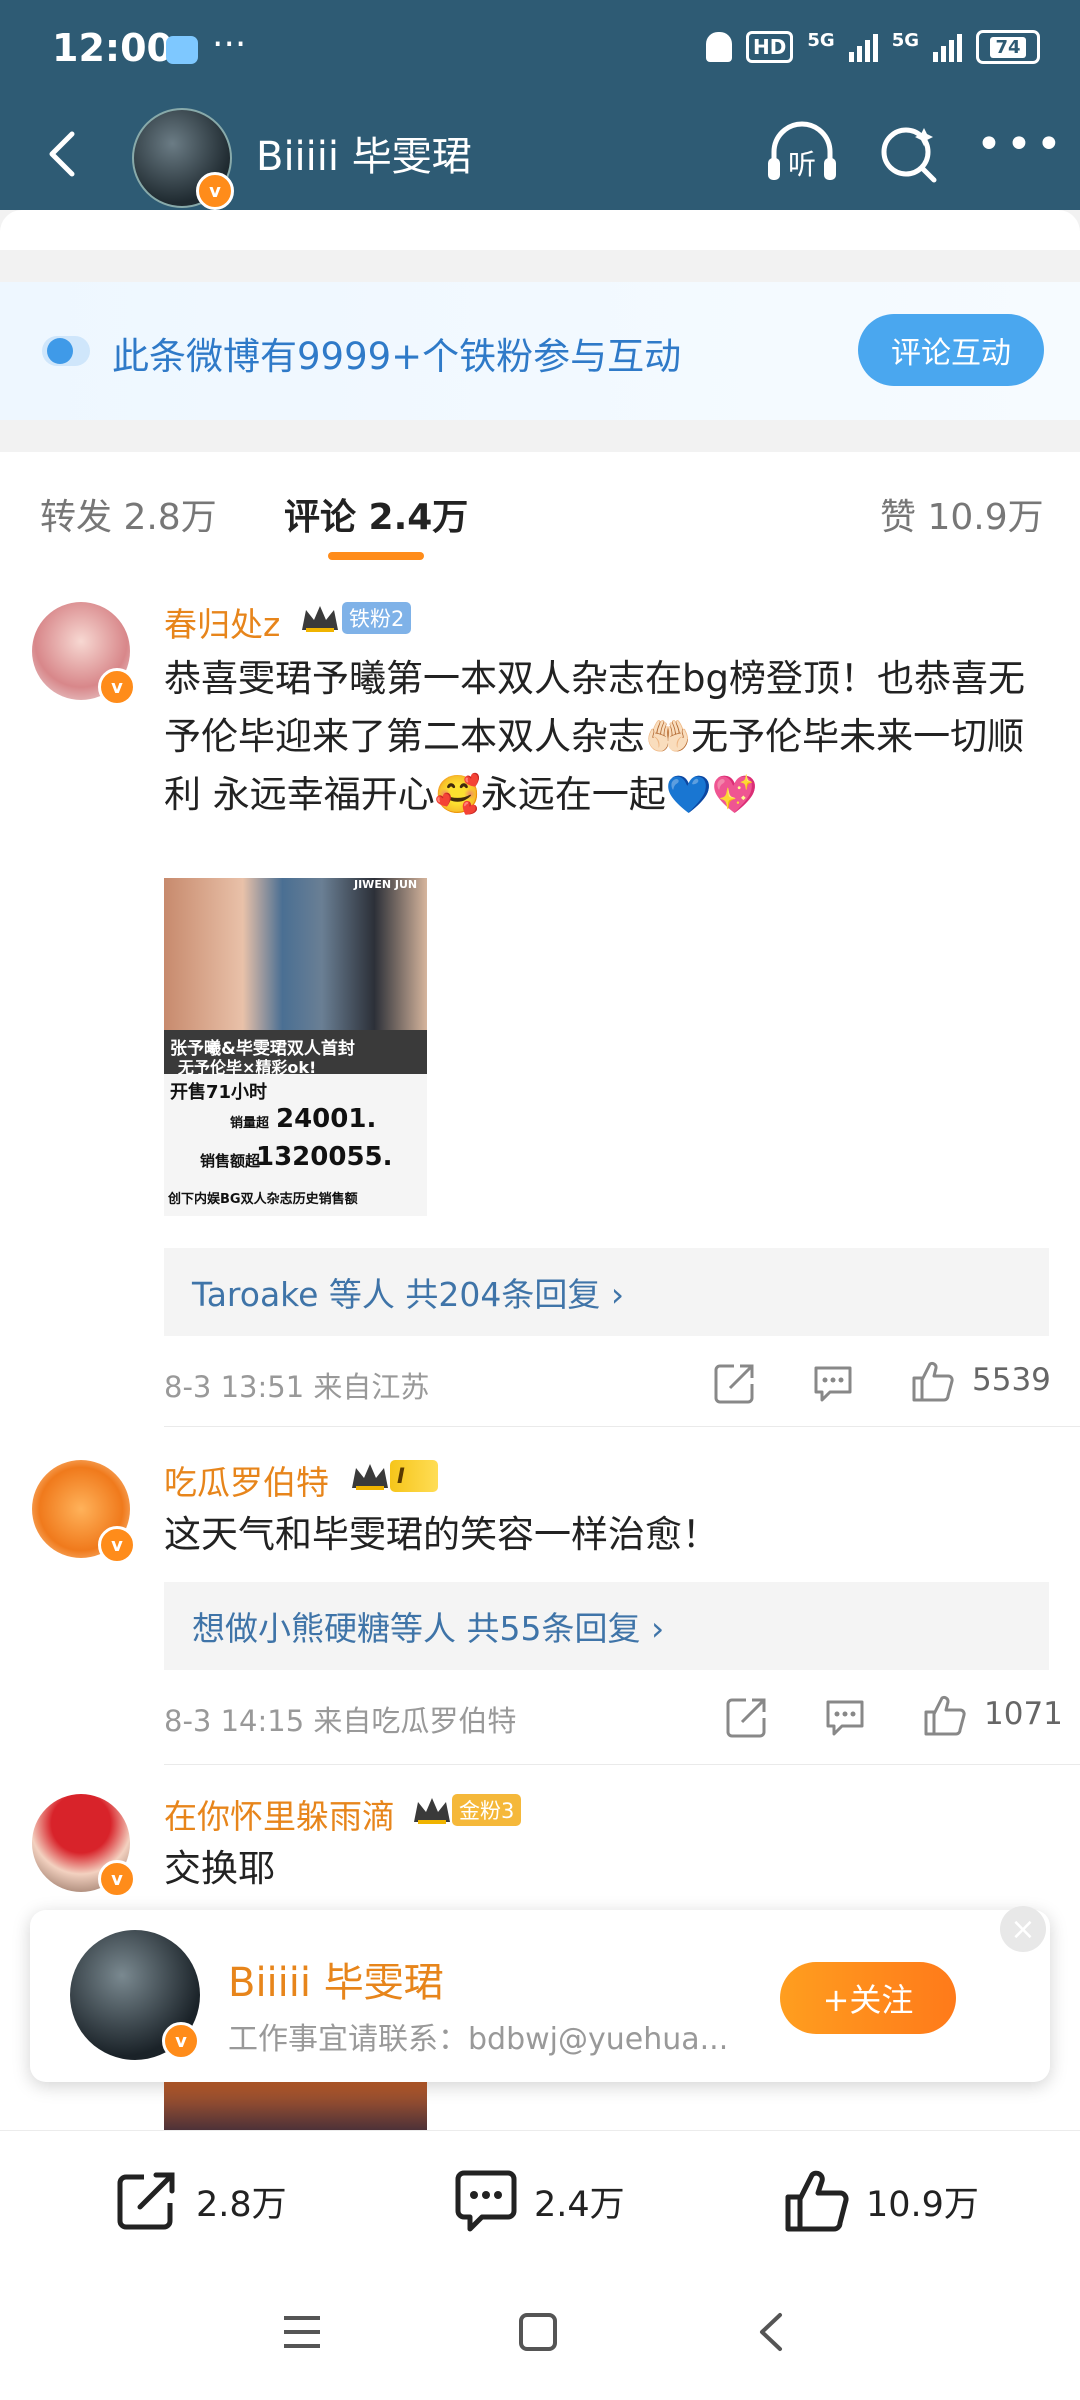 The width and height of the screenshot is (1080, 2400). What do you see at coordinates (540, 230) in the screenshot?
I see `content-top-edge` at bounding box center [540, 230].